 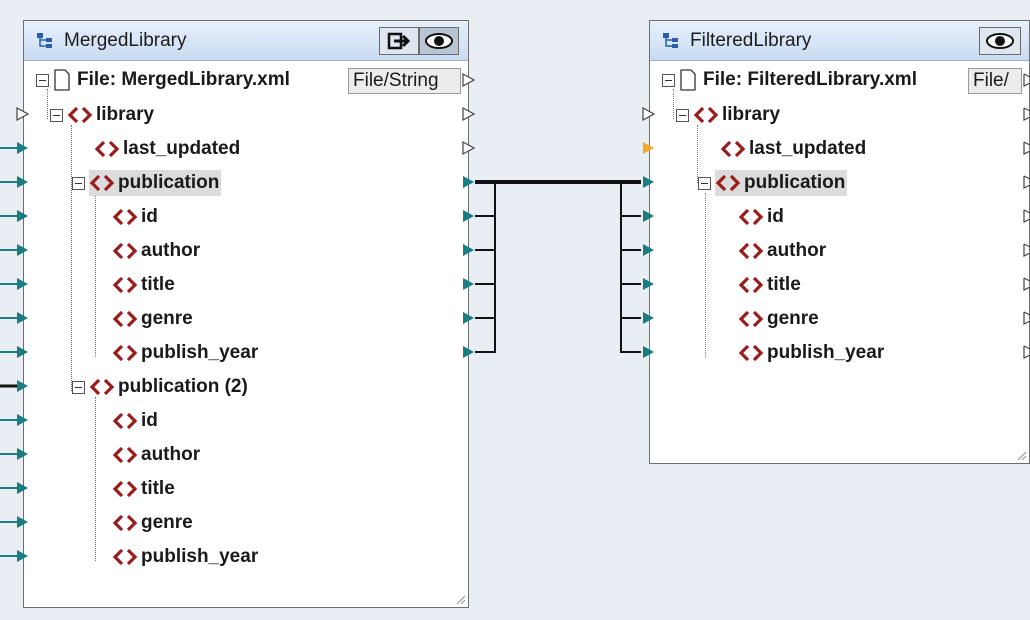 I want to click on left-input-triangles, so click(x=22, y=352).